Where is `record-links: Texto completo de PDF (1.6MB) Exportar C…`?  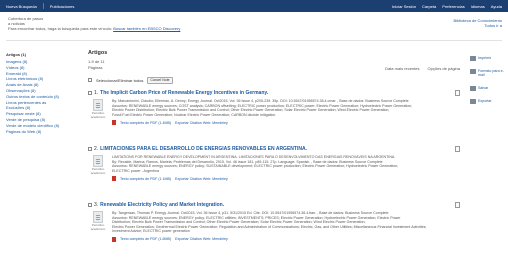 record-links: Texto completo de PDF (1.6MB) Exportar C… is located at coordinates (286, 239).